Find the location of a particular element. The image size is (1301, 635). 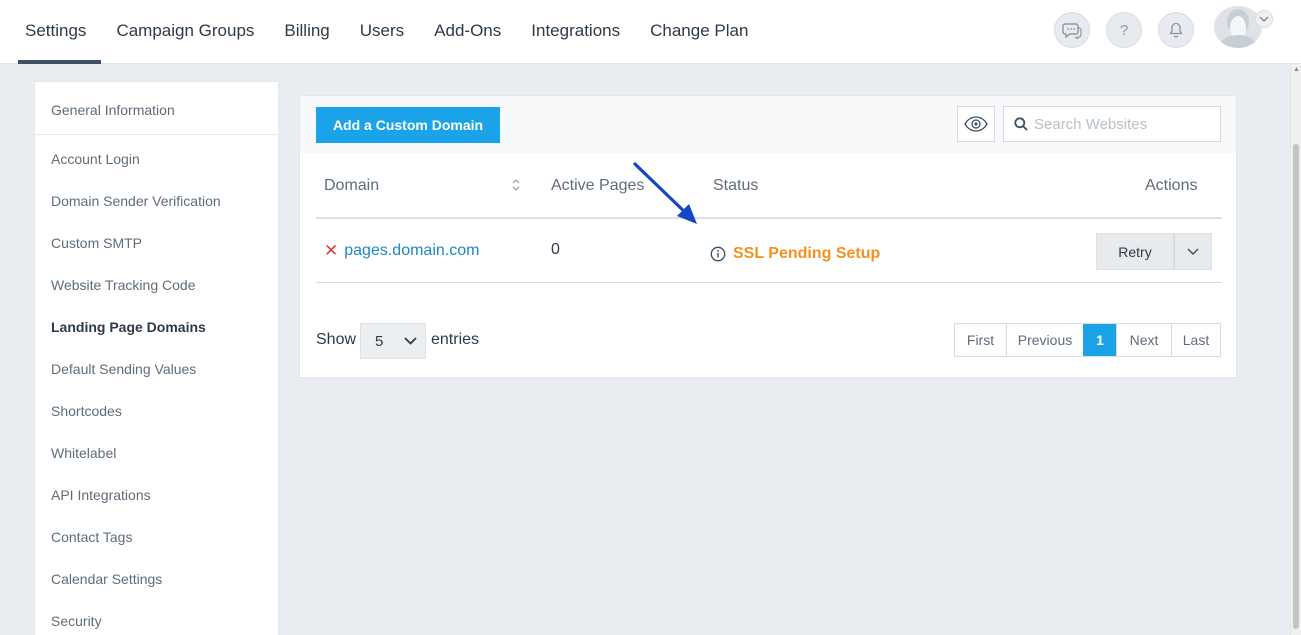

sidebar-item-shortcodes: Shortcodes is located at coordinates (86, 411).